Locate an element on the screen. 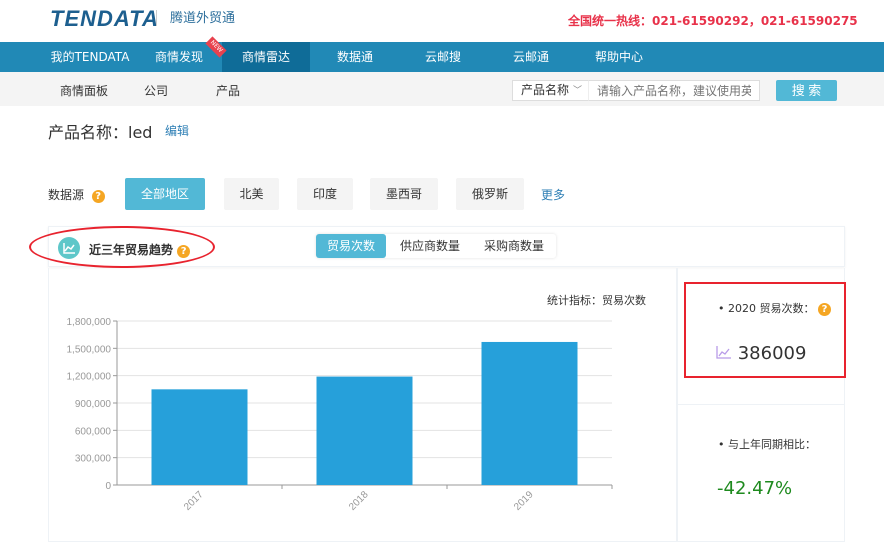 The image size is (884, 550). y-tick-label: 1,800,000 is located at coordinates (89, 322).